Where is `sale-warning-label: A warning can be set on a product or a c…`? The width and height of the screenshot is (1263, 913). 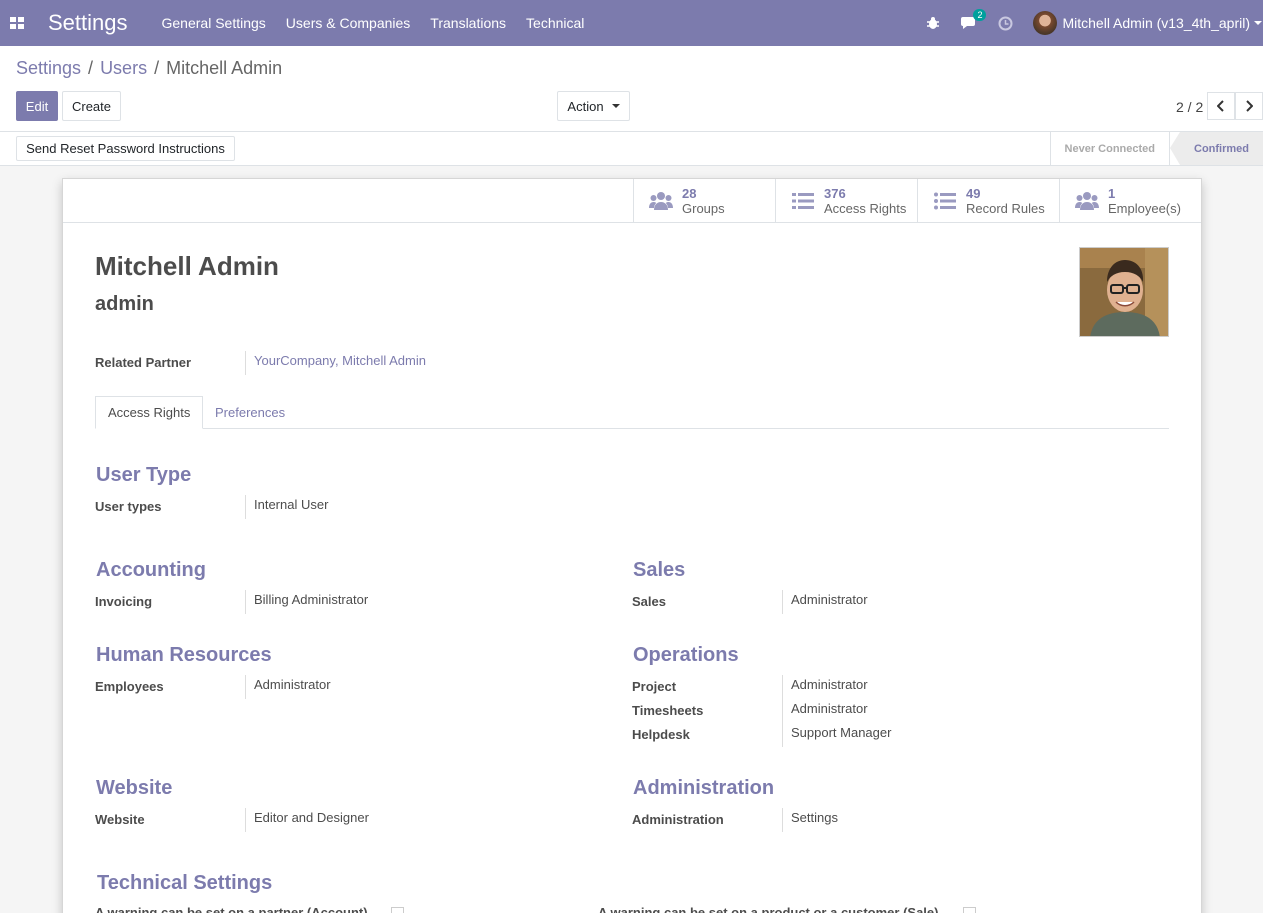 sale-warning-label: A warning can be set on a product or a c… is located at coordinates (768, 909).